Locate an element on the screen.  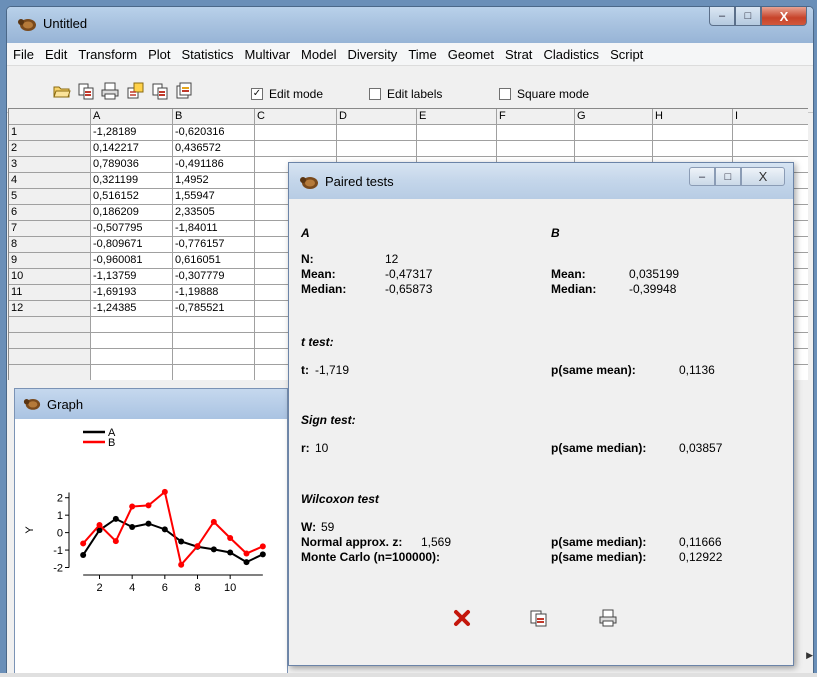
horizontal-scrollbar is located at coordinates (408, 675).